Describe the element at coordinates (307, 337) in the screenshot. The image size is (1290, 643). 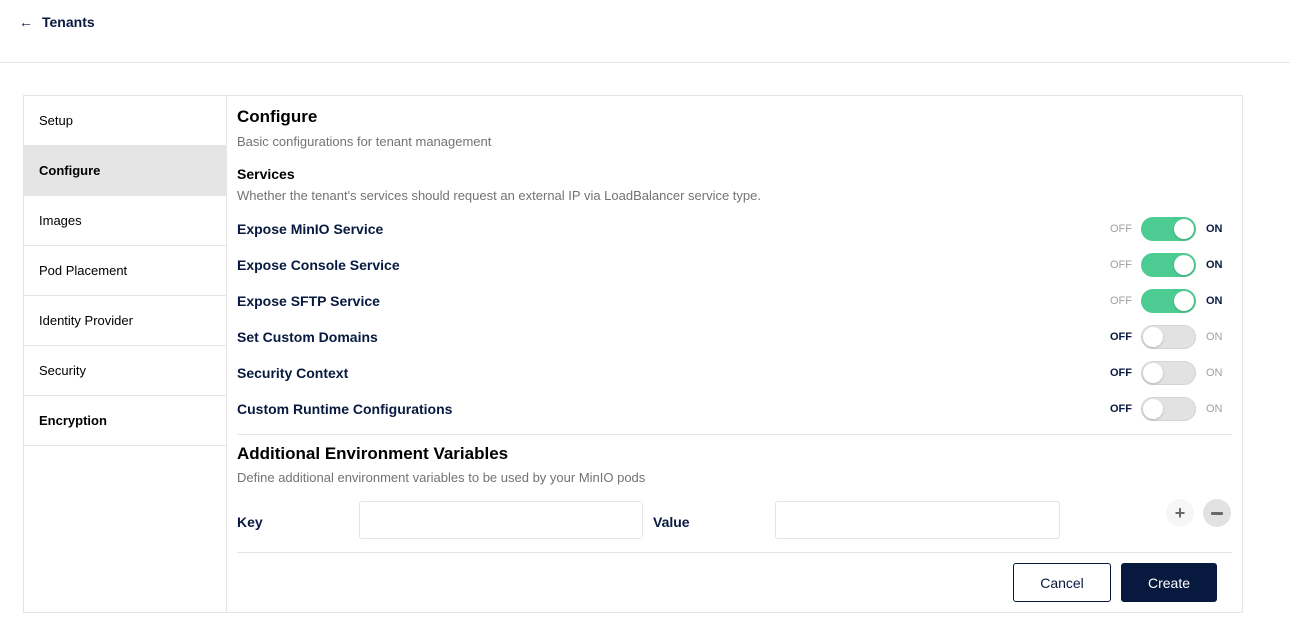
I see `toggle-label: Set Custom Domains` at that location.